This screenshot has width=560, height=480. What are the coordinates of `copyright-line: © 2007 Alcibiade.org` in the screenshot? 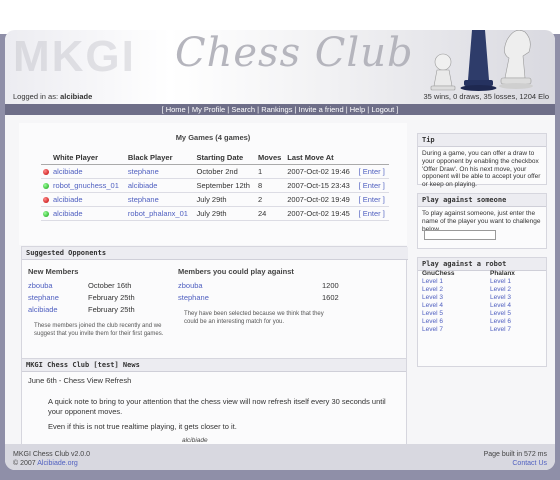 It's located at (51, 463).